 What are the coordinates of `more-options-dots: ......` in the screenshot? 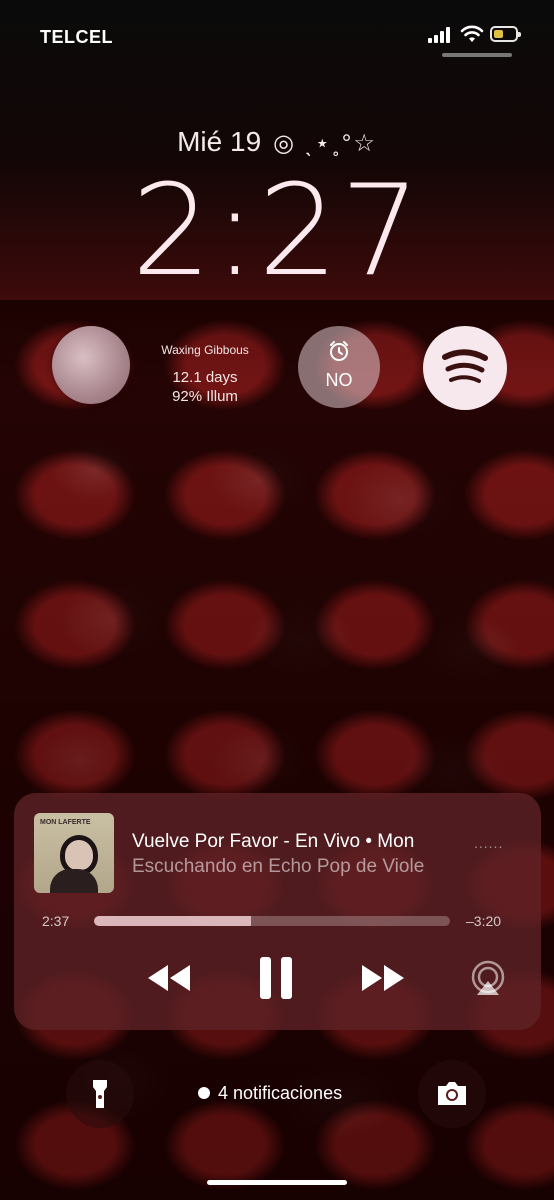 It's located at (488, 843).